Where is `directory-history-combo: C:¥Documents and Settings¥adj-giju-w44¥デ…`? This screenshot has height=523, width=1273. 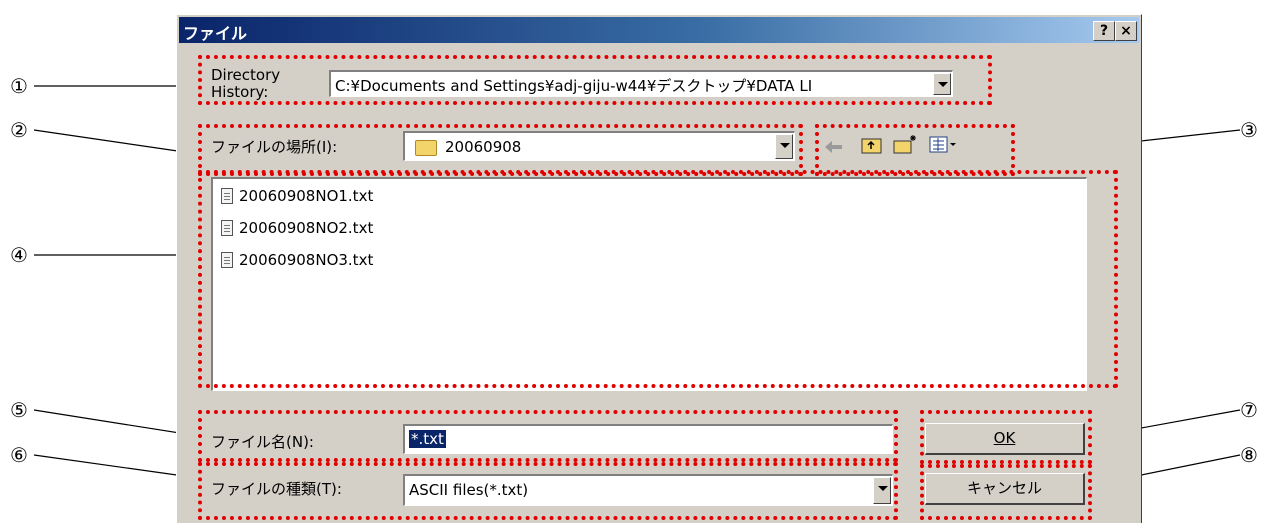
directory-history-combo: C:¥Documents and Settings¥adj-giju-w44¥デ… is located at coordinates (641, 83).